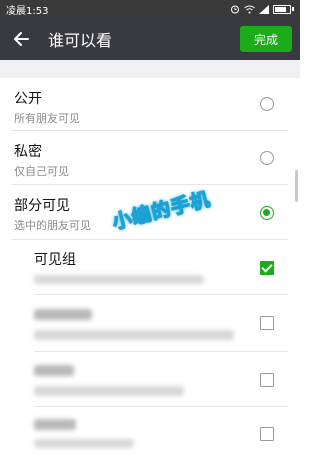 This screenshot has height=459, width=320. What do you see at coordinates (28, 99) in the screenshot?
I see `option-title: 公开` at bounding box center [28, 99].